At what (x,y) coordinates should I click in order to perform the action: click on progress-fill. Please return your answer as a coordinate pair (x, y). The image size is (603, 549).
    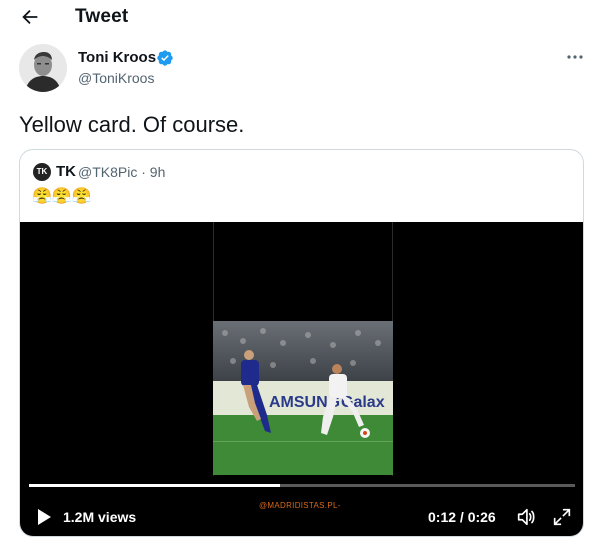
    Looking at the image, I should click on (155, 485).